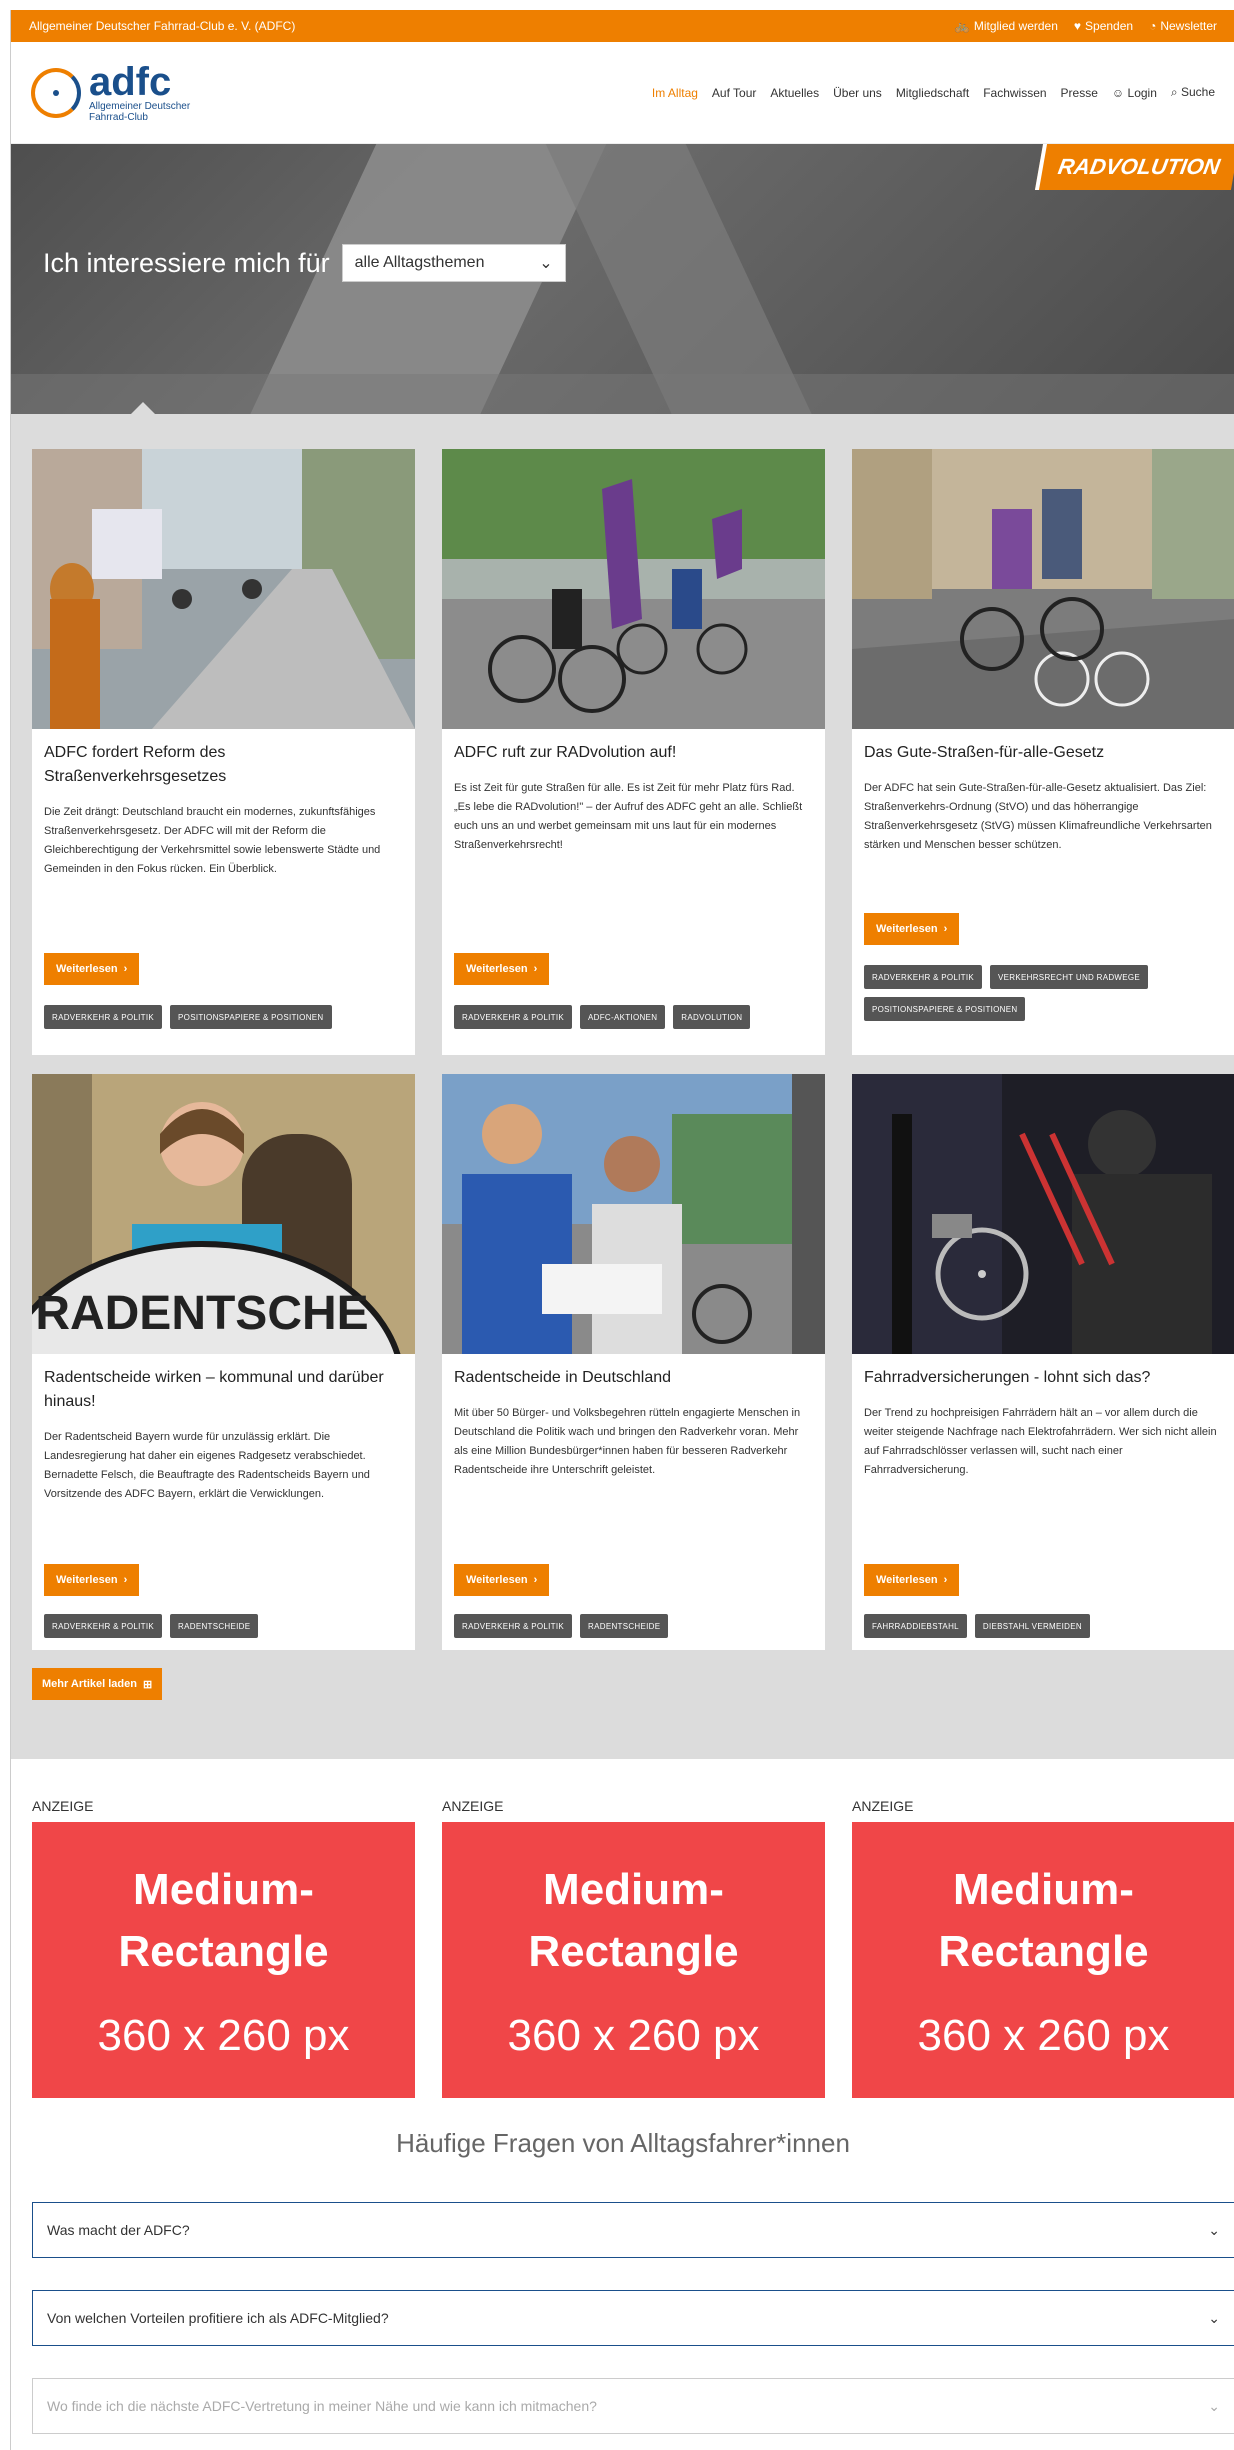  Describe the element at coordinates (97, 1684) in the screenshot. I see `load-more-button: Mehr Artikel laden ⊞` at that location.